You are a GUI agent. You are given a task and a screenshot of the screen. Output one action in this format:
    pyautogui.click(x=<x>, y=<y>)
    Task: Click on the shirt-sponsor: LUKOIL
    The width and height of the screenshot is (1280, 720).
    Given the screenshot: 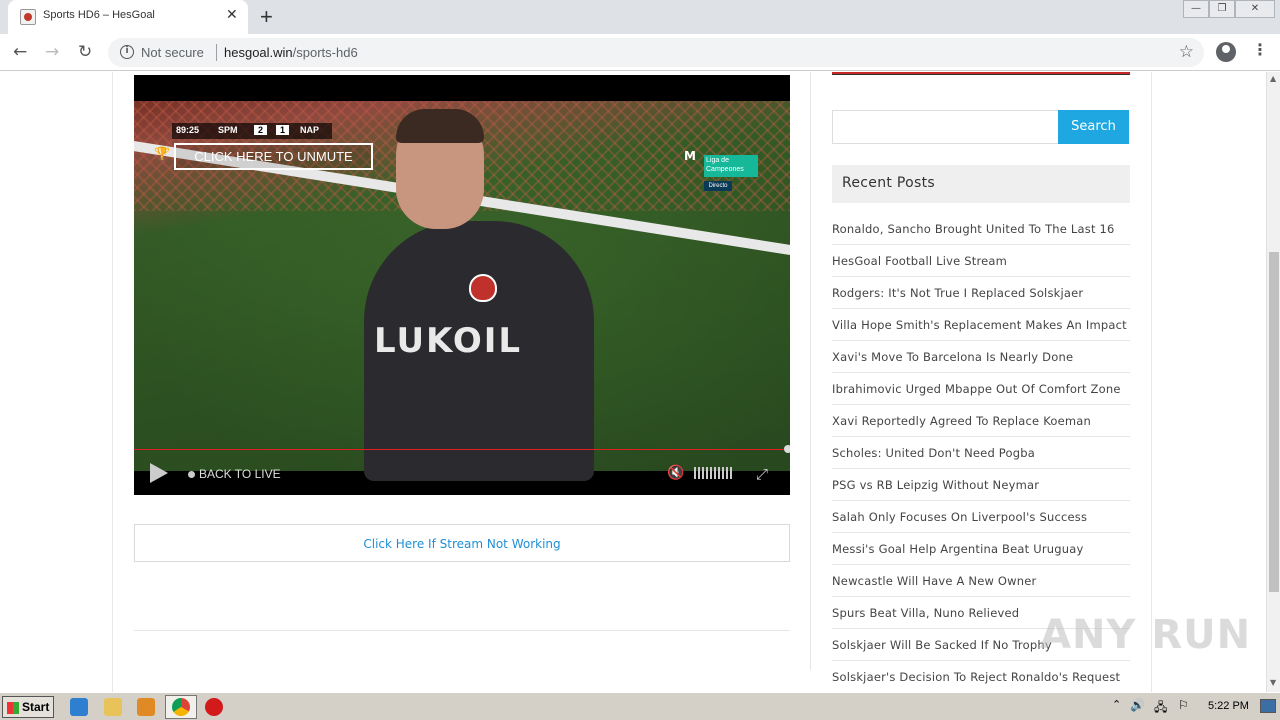 What is the action you would take?
    pyautogui.click(x=448, y=341)
    